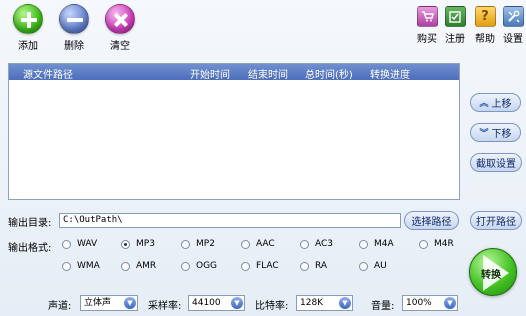 The height and width of the screenshot is (316, 526). What do you see at coordinates (230, 220) in the screenshot?
I see `output-dir-input: C:\OutPath\` at bounding box center [230, 220].